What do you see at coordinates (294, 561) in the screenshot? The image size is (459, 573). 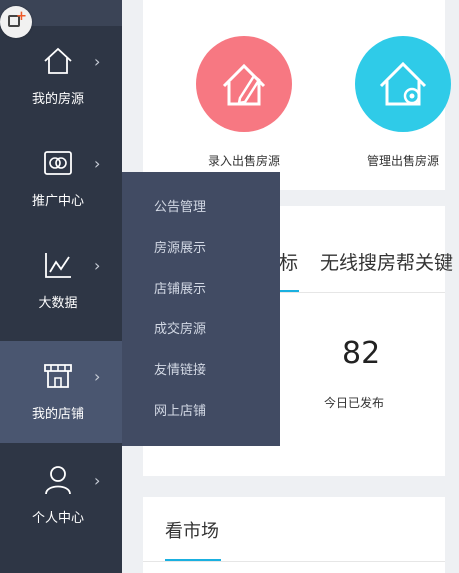 I see `market-divider` at bounding box center [294, 561].